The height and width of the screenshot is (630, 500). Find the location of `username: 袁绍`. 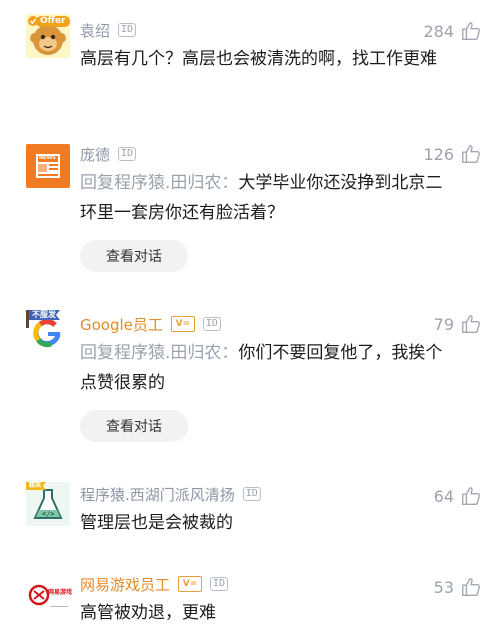

username: 袁绍 is located at coordinates (95, 30).